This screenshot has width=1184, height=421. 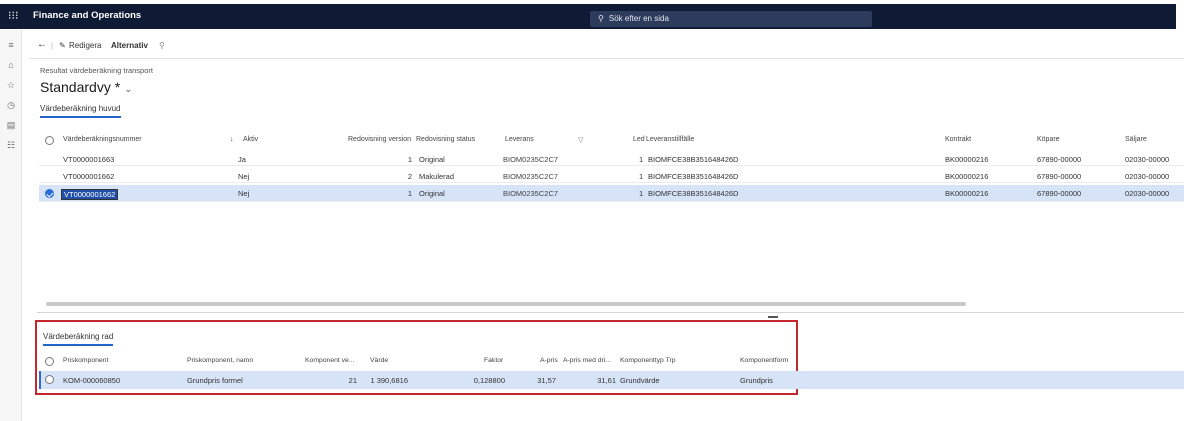 What do you see at coordinates (1136, 139) in the screenshot?
I see `col-saljare: Säljare` at bounding box center [1136, 139].